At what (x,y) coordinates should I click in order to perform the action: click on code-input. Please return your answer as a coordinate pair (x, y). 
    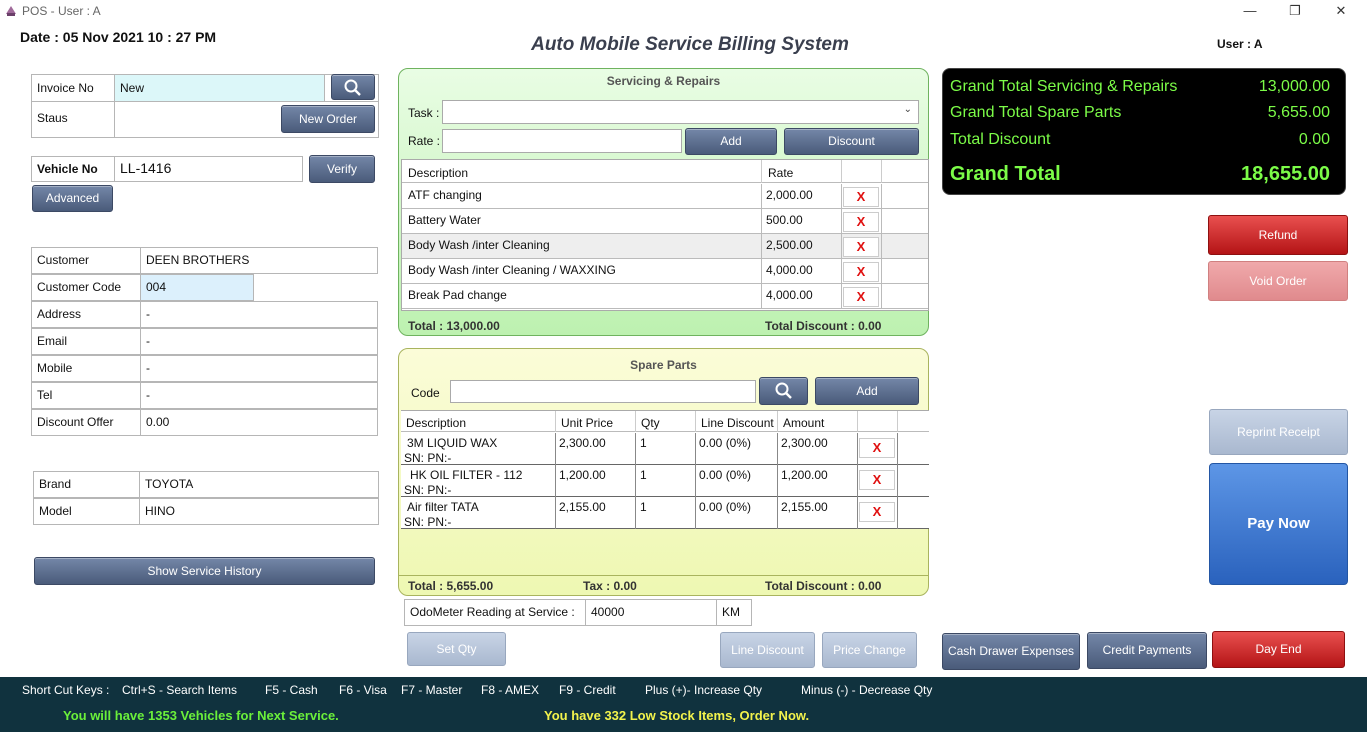
    Looking at the image, I should click on (603, 391).